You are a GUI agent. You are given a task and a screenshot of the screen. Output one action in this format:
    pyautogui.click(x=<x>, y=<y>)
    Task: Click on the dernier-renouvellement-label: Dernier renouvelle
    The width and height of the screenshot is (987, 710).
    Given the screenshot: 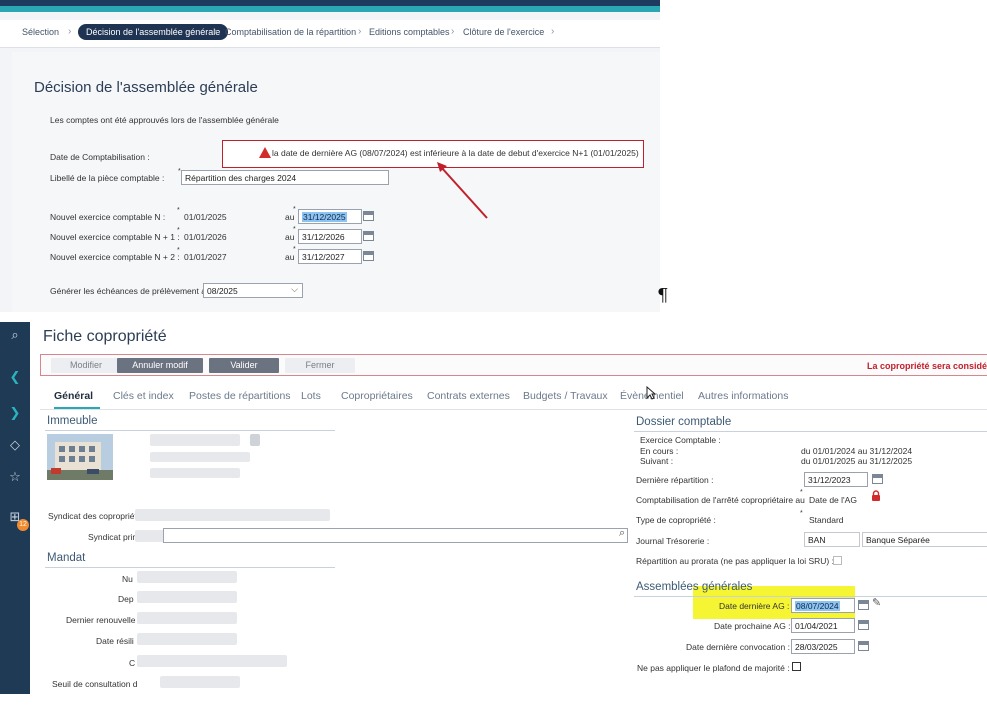 What is the action you would take?
    pyautogui.click(x=101, y=620)
    